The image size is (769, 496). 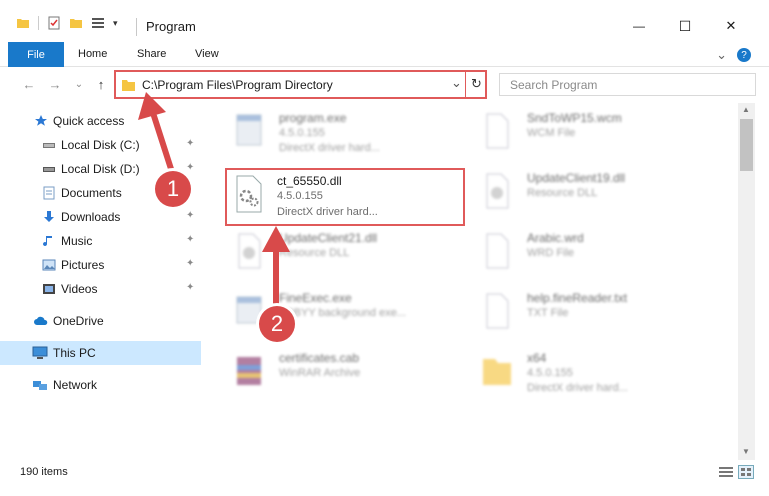 What do you see at coordinates (92, 54) in the screenshot?
I see `tab-home: Home` at bounding box center [92, 54].